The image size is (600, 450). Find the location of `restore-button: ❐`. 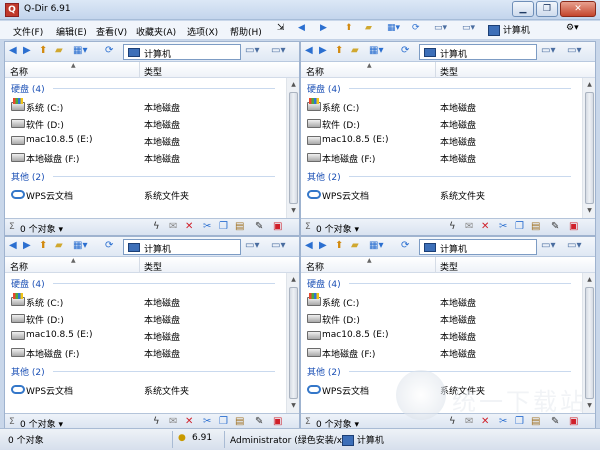

restore-button: ❐ is located at coordinates (547, 9).